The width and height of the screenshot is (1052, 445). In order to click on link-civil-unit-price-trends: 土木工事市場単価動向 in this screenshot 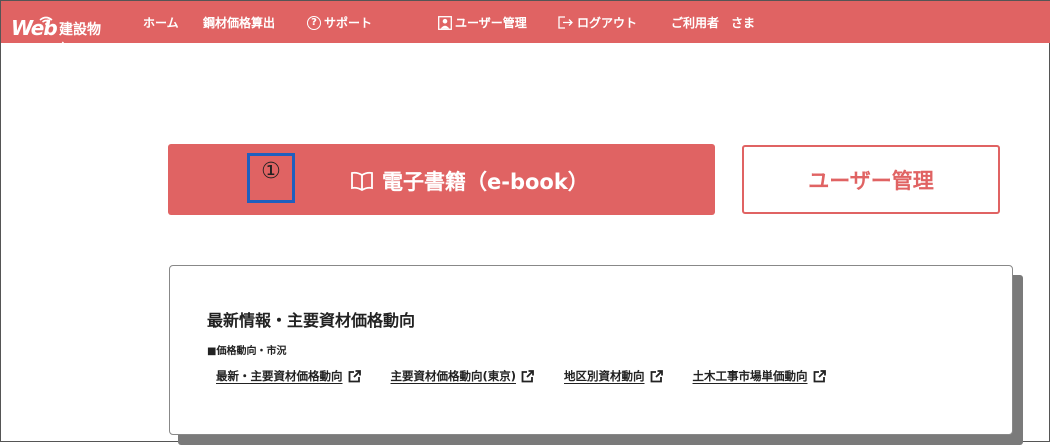, I will do `click(759, 376)`.